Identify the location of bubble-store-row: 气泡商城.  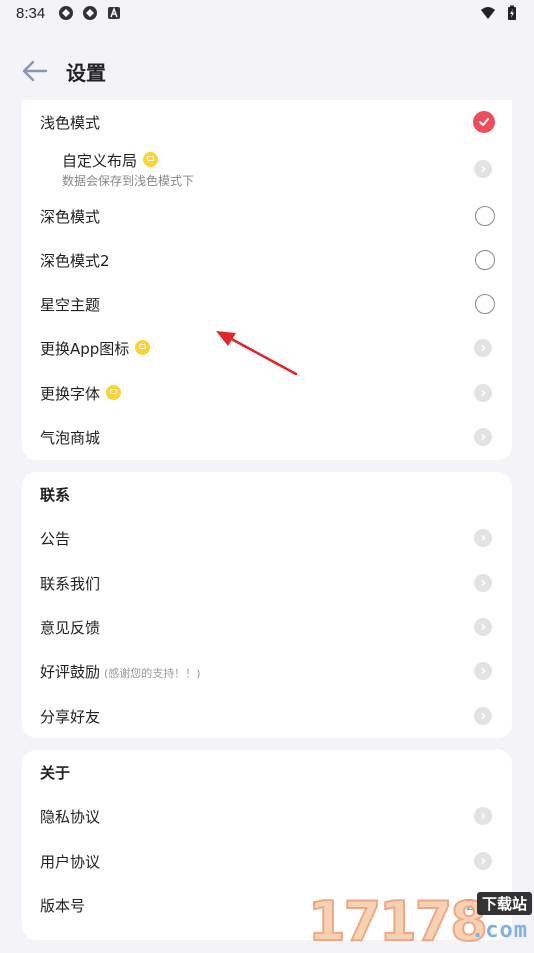
(267, 437).